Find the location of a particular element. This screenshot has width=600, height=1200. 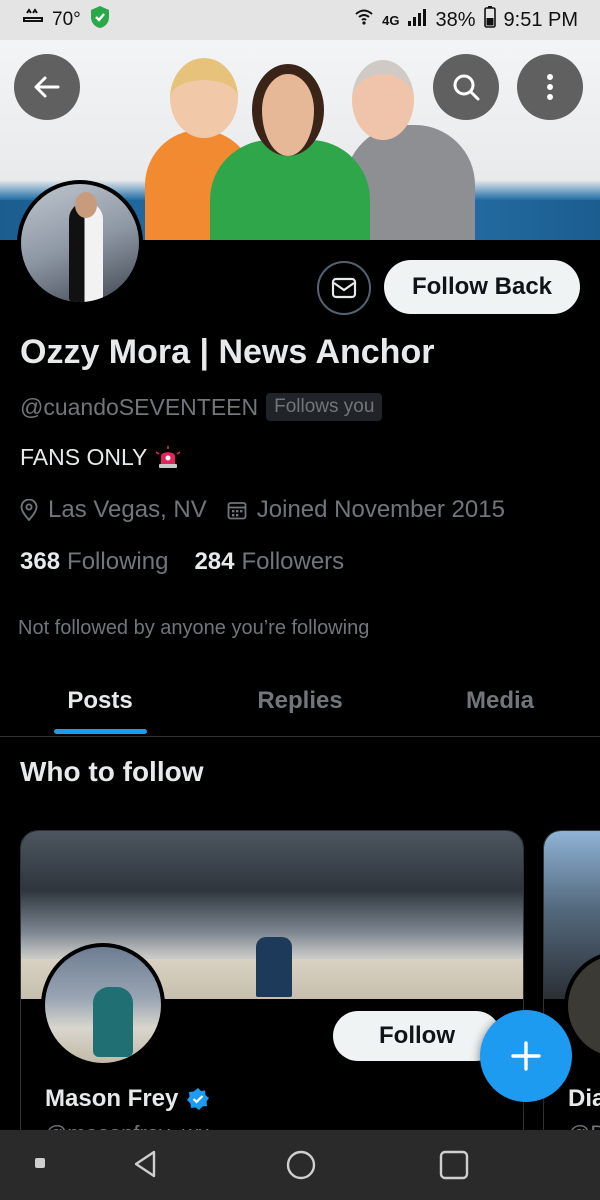

more-vertical-icon is located at coordinates (550, 87).